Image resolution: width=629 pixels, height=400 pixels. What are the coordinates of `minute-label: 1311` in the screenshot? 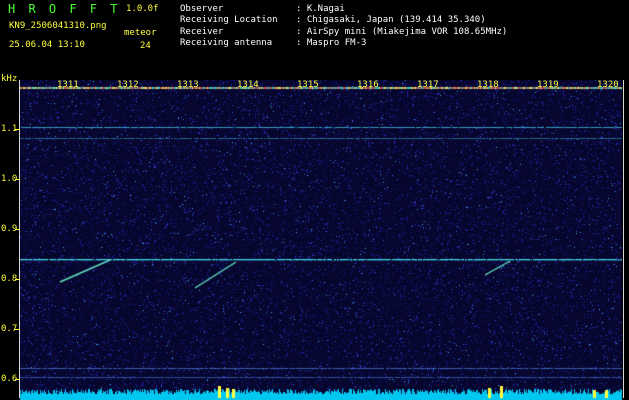 It's located at (68, 85).